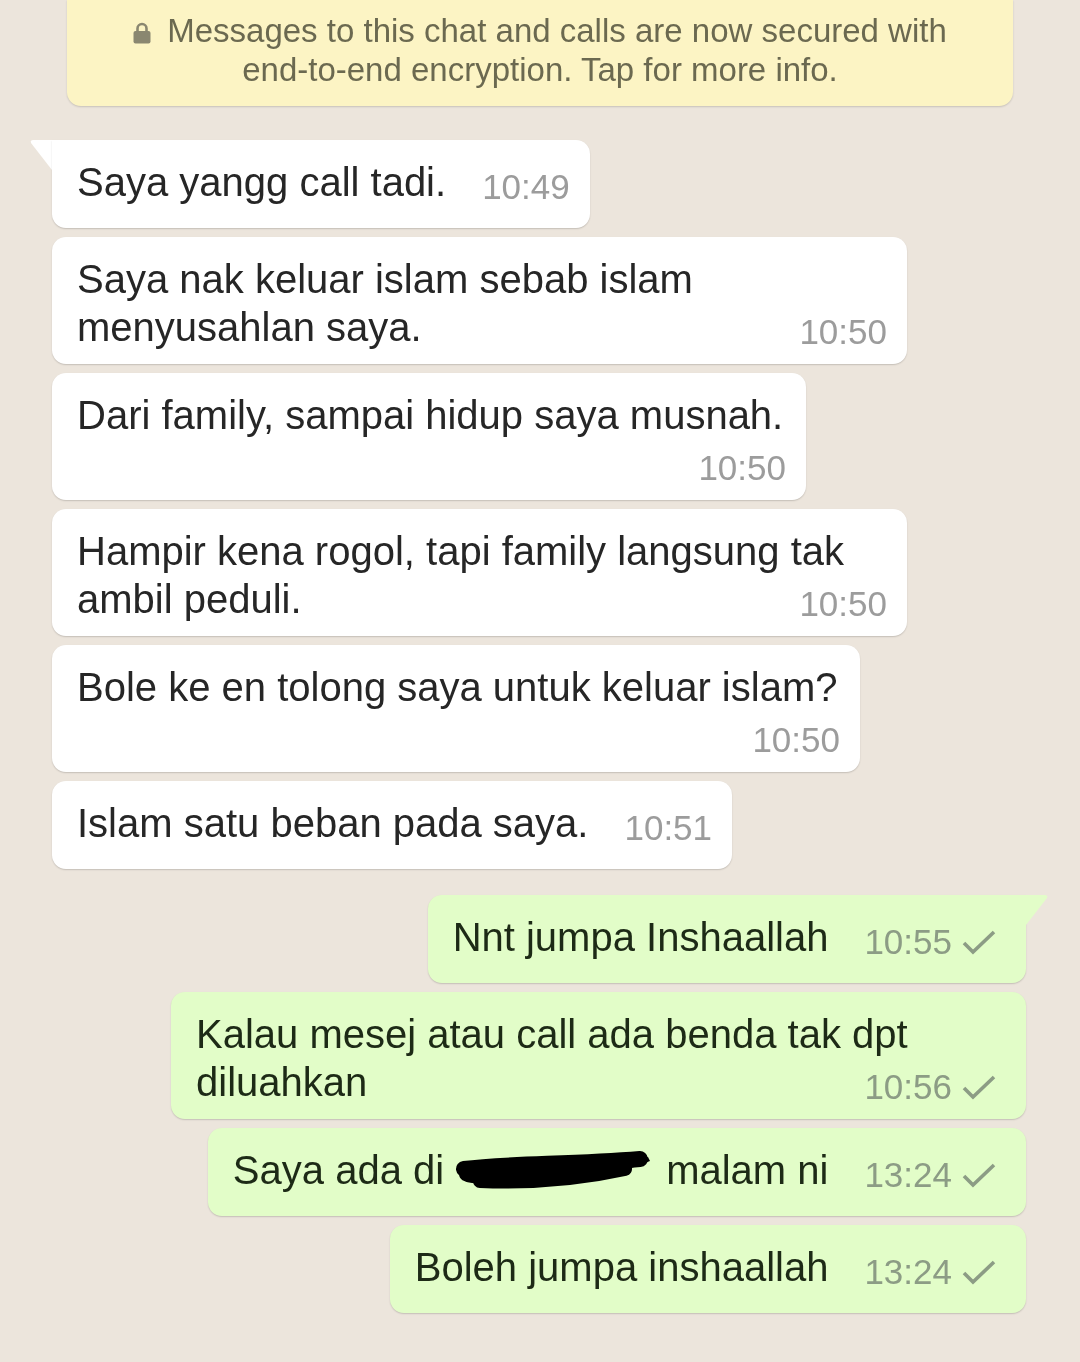  What do you see at coordinates (249, 327) in the screenshot?
I see `message-text: menyusahlan saya.` at bounding box center [249, 327].